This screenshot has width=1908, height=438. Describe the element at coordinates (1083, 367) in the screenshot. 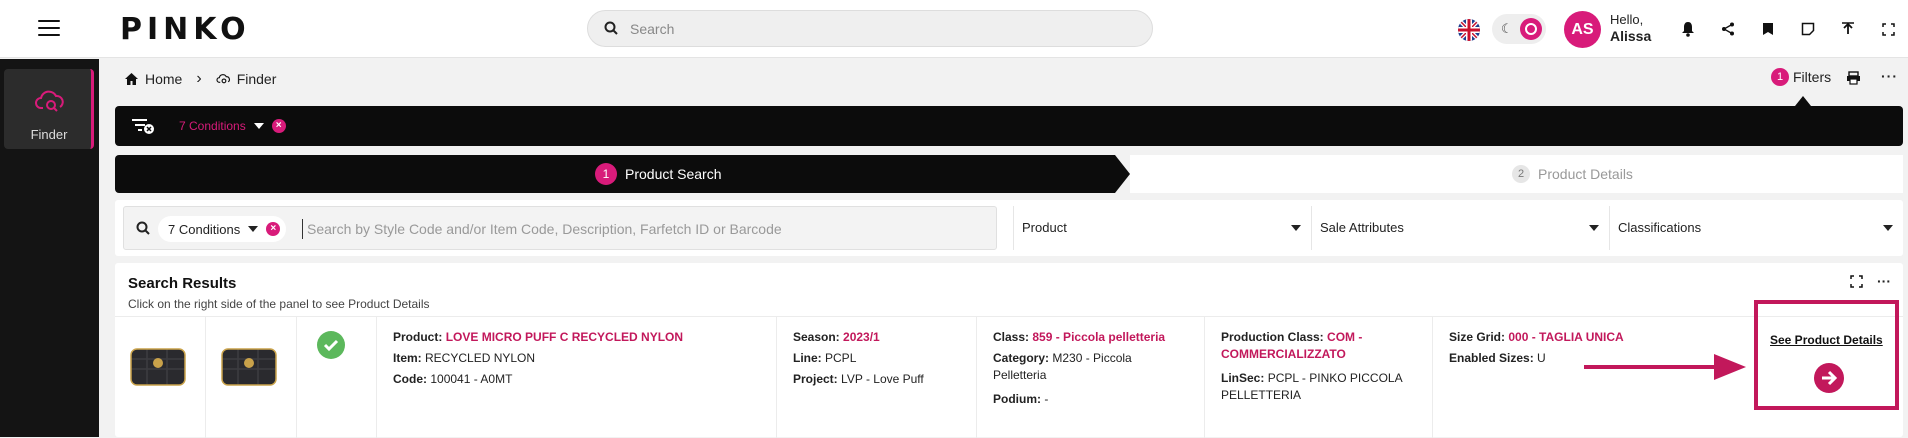

I see `category-field: Category: M230 - Piccola Pelletteria` at that location.